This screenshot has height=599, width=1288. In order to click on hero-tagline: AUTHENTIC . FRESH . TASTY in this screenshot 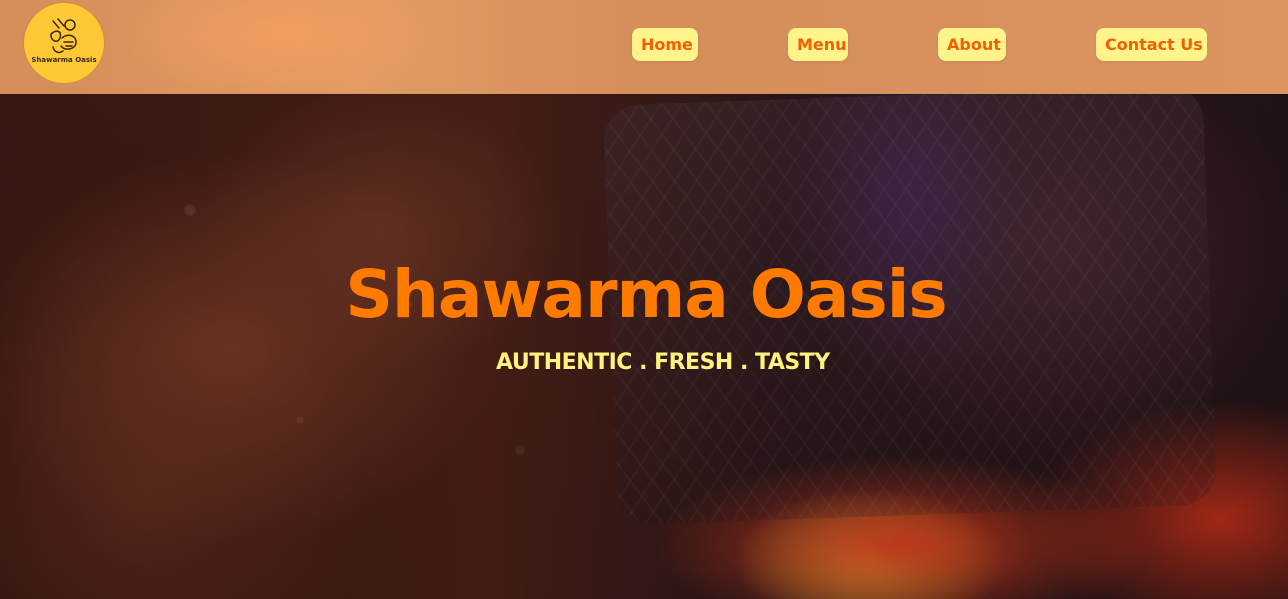, I will do `click(663, 362)`.